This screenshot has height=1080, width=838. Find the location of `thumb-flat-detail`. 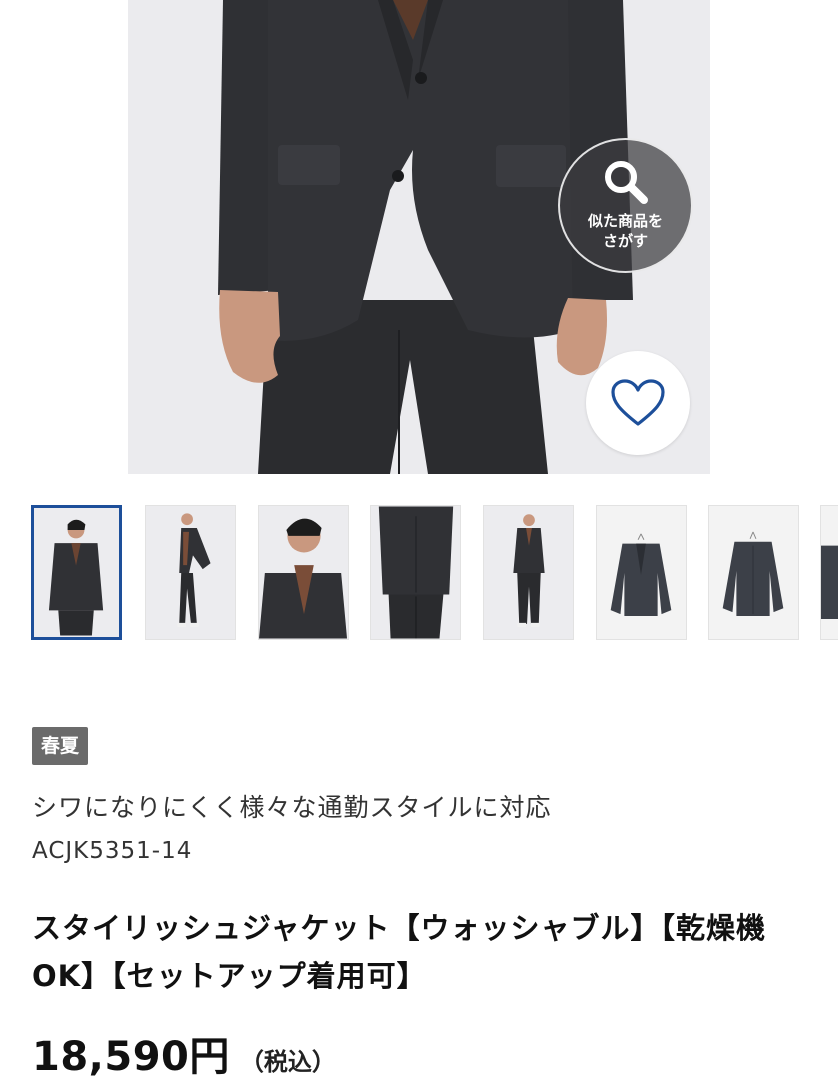

thumb-flat-detail is located at coordinates (829, 572).